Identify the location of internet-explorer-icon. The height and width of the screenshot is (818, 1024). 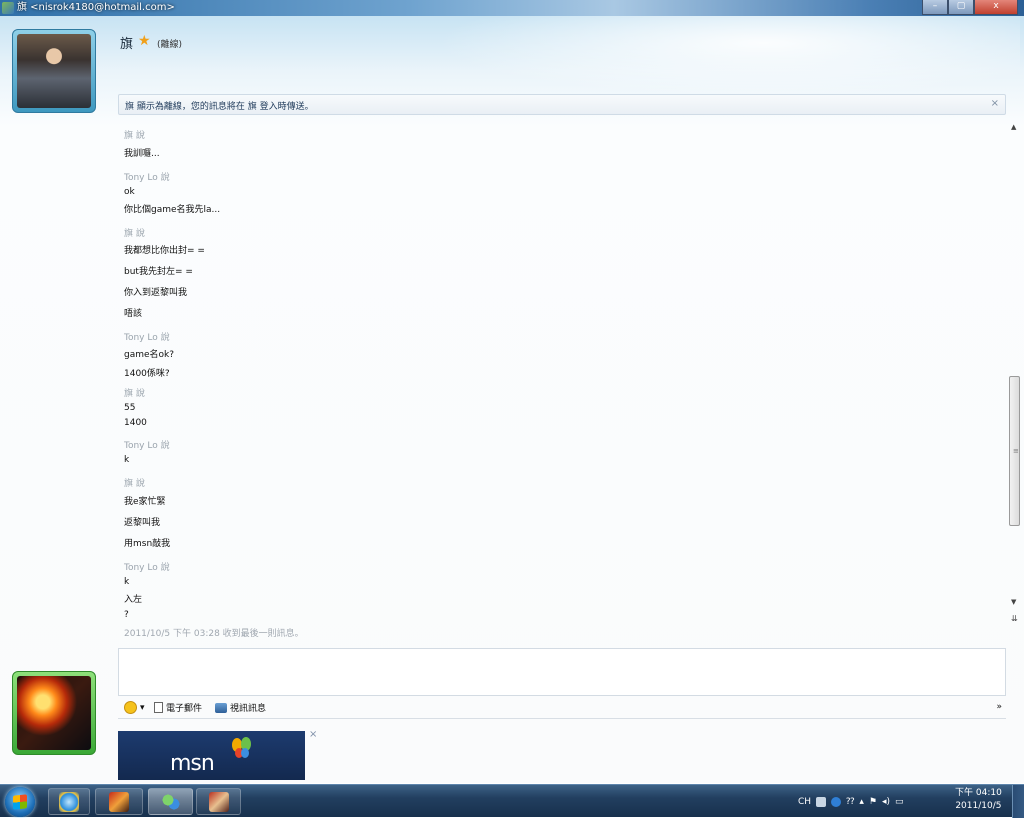
(69, 801).